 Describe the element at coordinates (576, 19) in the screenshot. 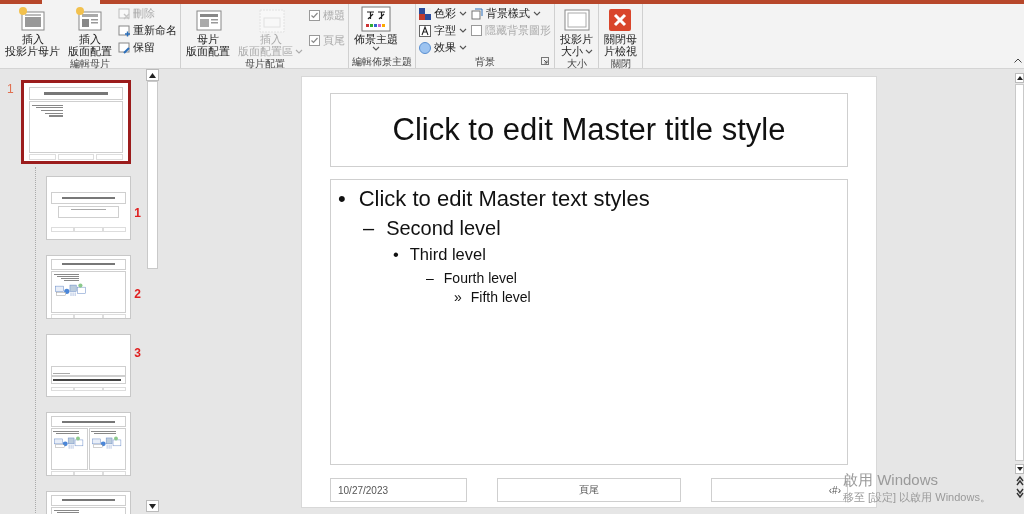

I see `slide-size-icon` at that location.